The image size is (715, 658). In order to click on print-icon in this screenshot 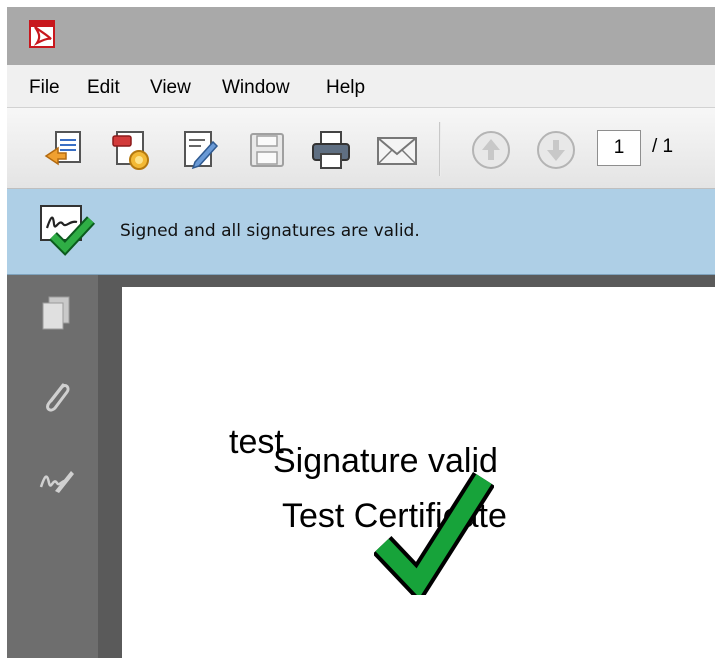, I will do `click(331, 150)`.